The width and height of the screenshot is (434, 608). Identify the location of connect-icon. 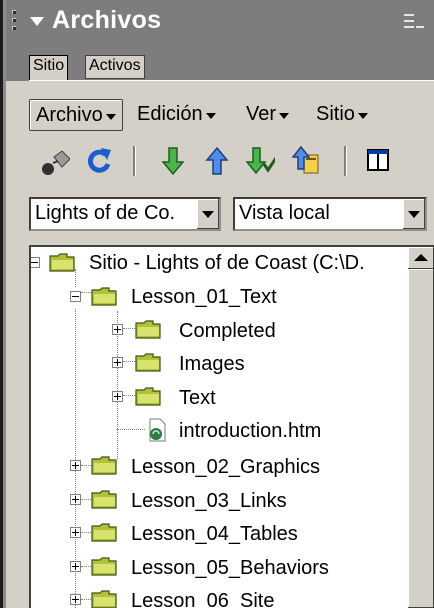
(55, 162).